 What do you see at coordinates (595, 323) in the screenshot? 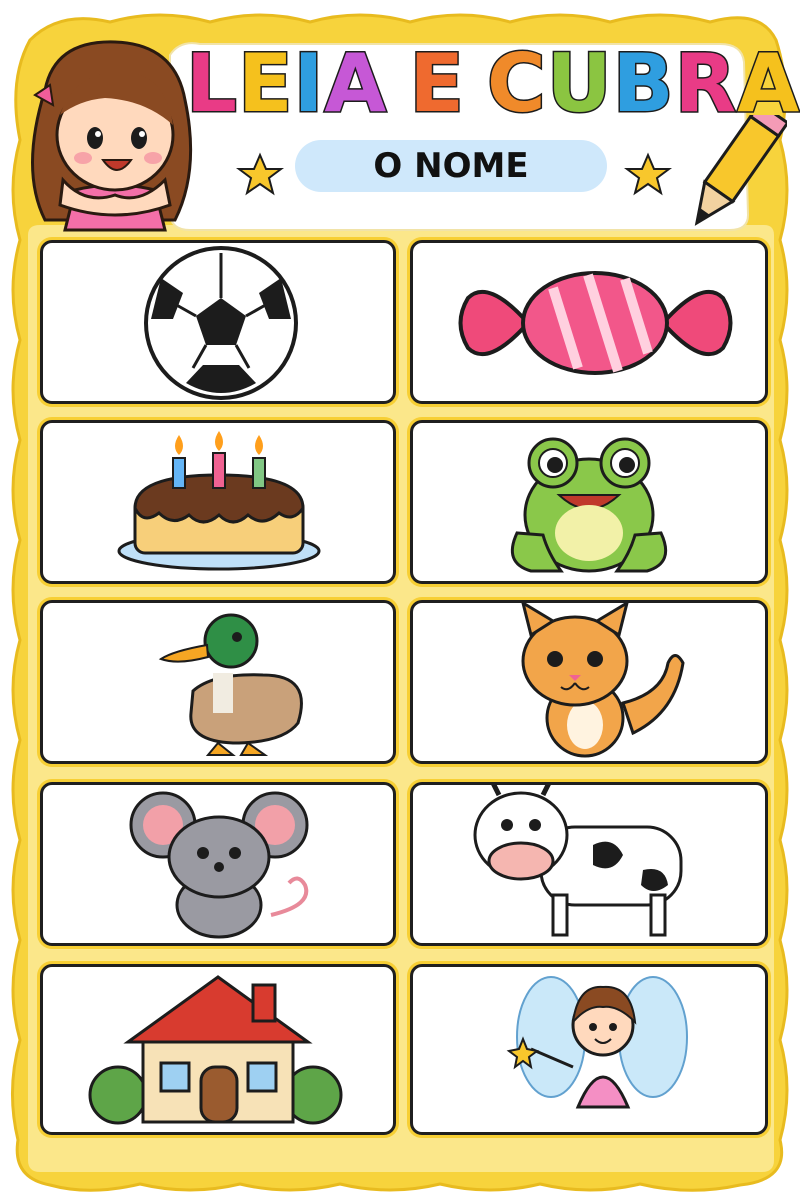
I see `candy-icon` at bounding box center [595, 323].